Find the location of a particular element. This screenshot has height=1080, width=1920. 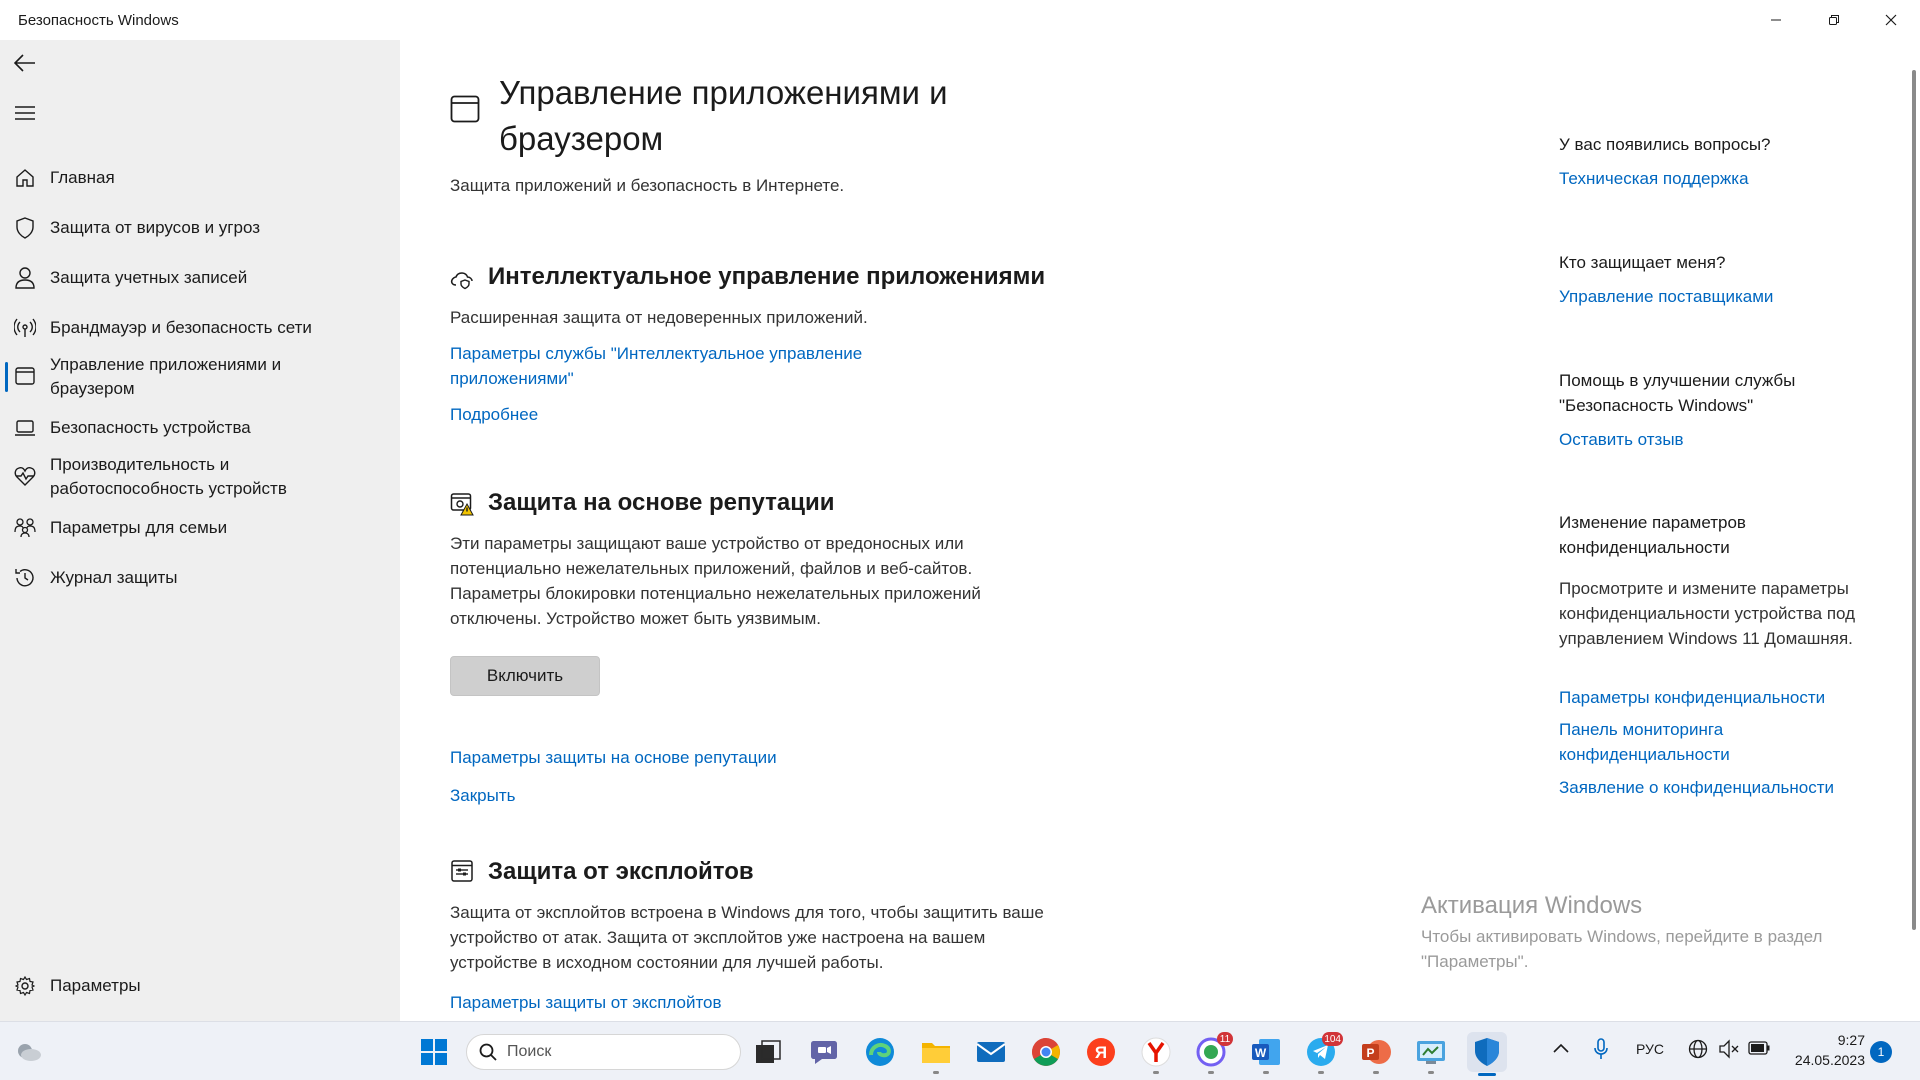

yandex-app-button is located at coordinates (1156, 1055).